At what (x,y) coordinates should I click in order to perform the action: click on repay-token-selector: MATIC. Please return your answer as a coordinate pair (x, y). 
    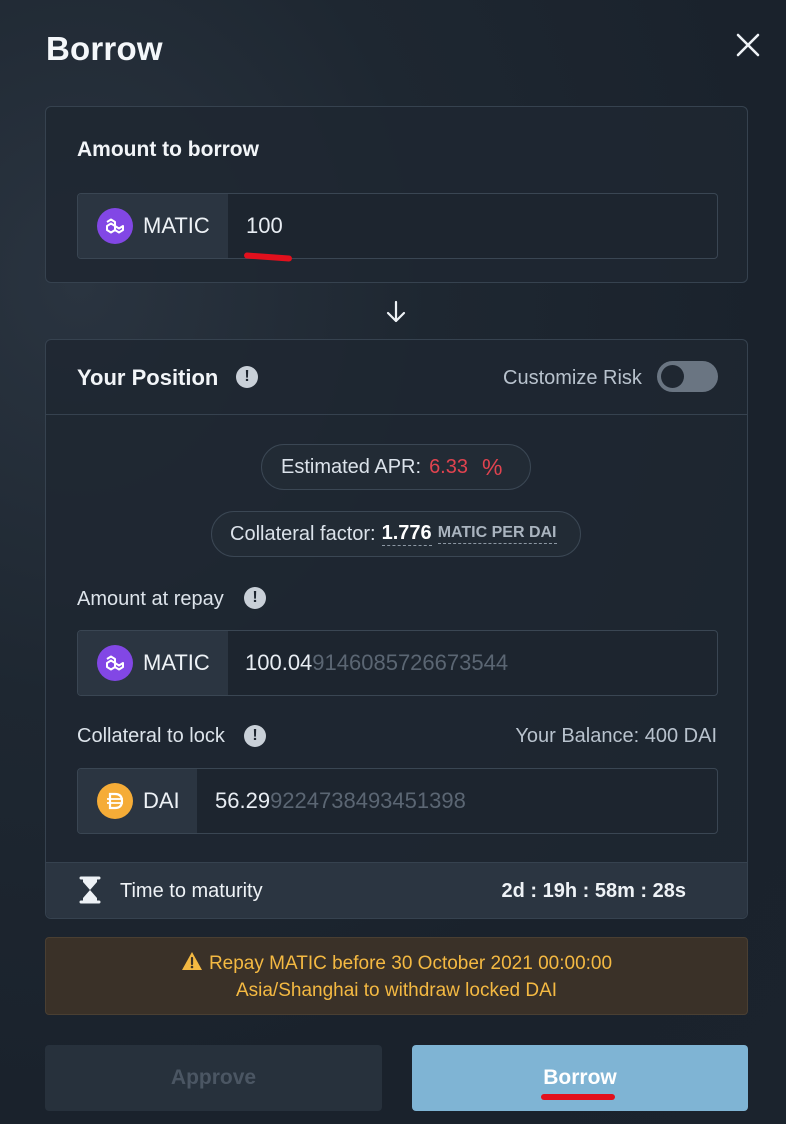
    Looking at the image, I should click on (153, 663).